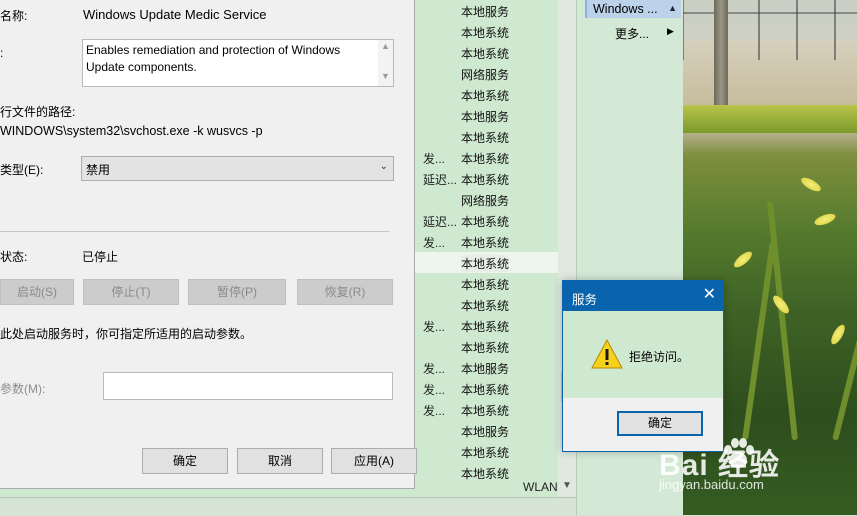 This screenshot has width=857, height=516. Describe the element at coordinates (194, 231) in the screenshot. I see `divider` at that location.